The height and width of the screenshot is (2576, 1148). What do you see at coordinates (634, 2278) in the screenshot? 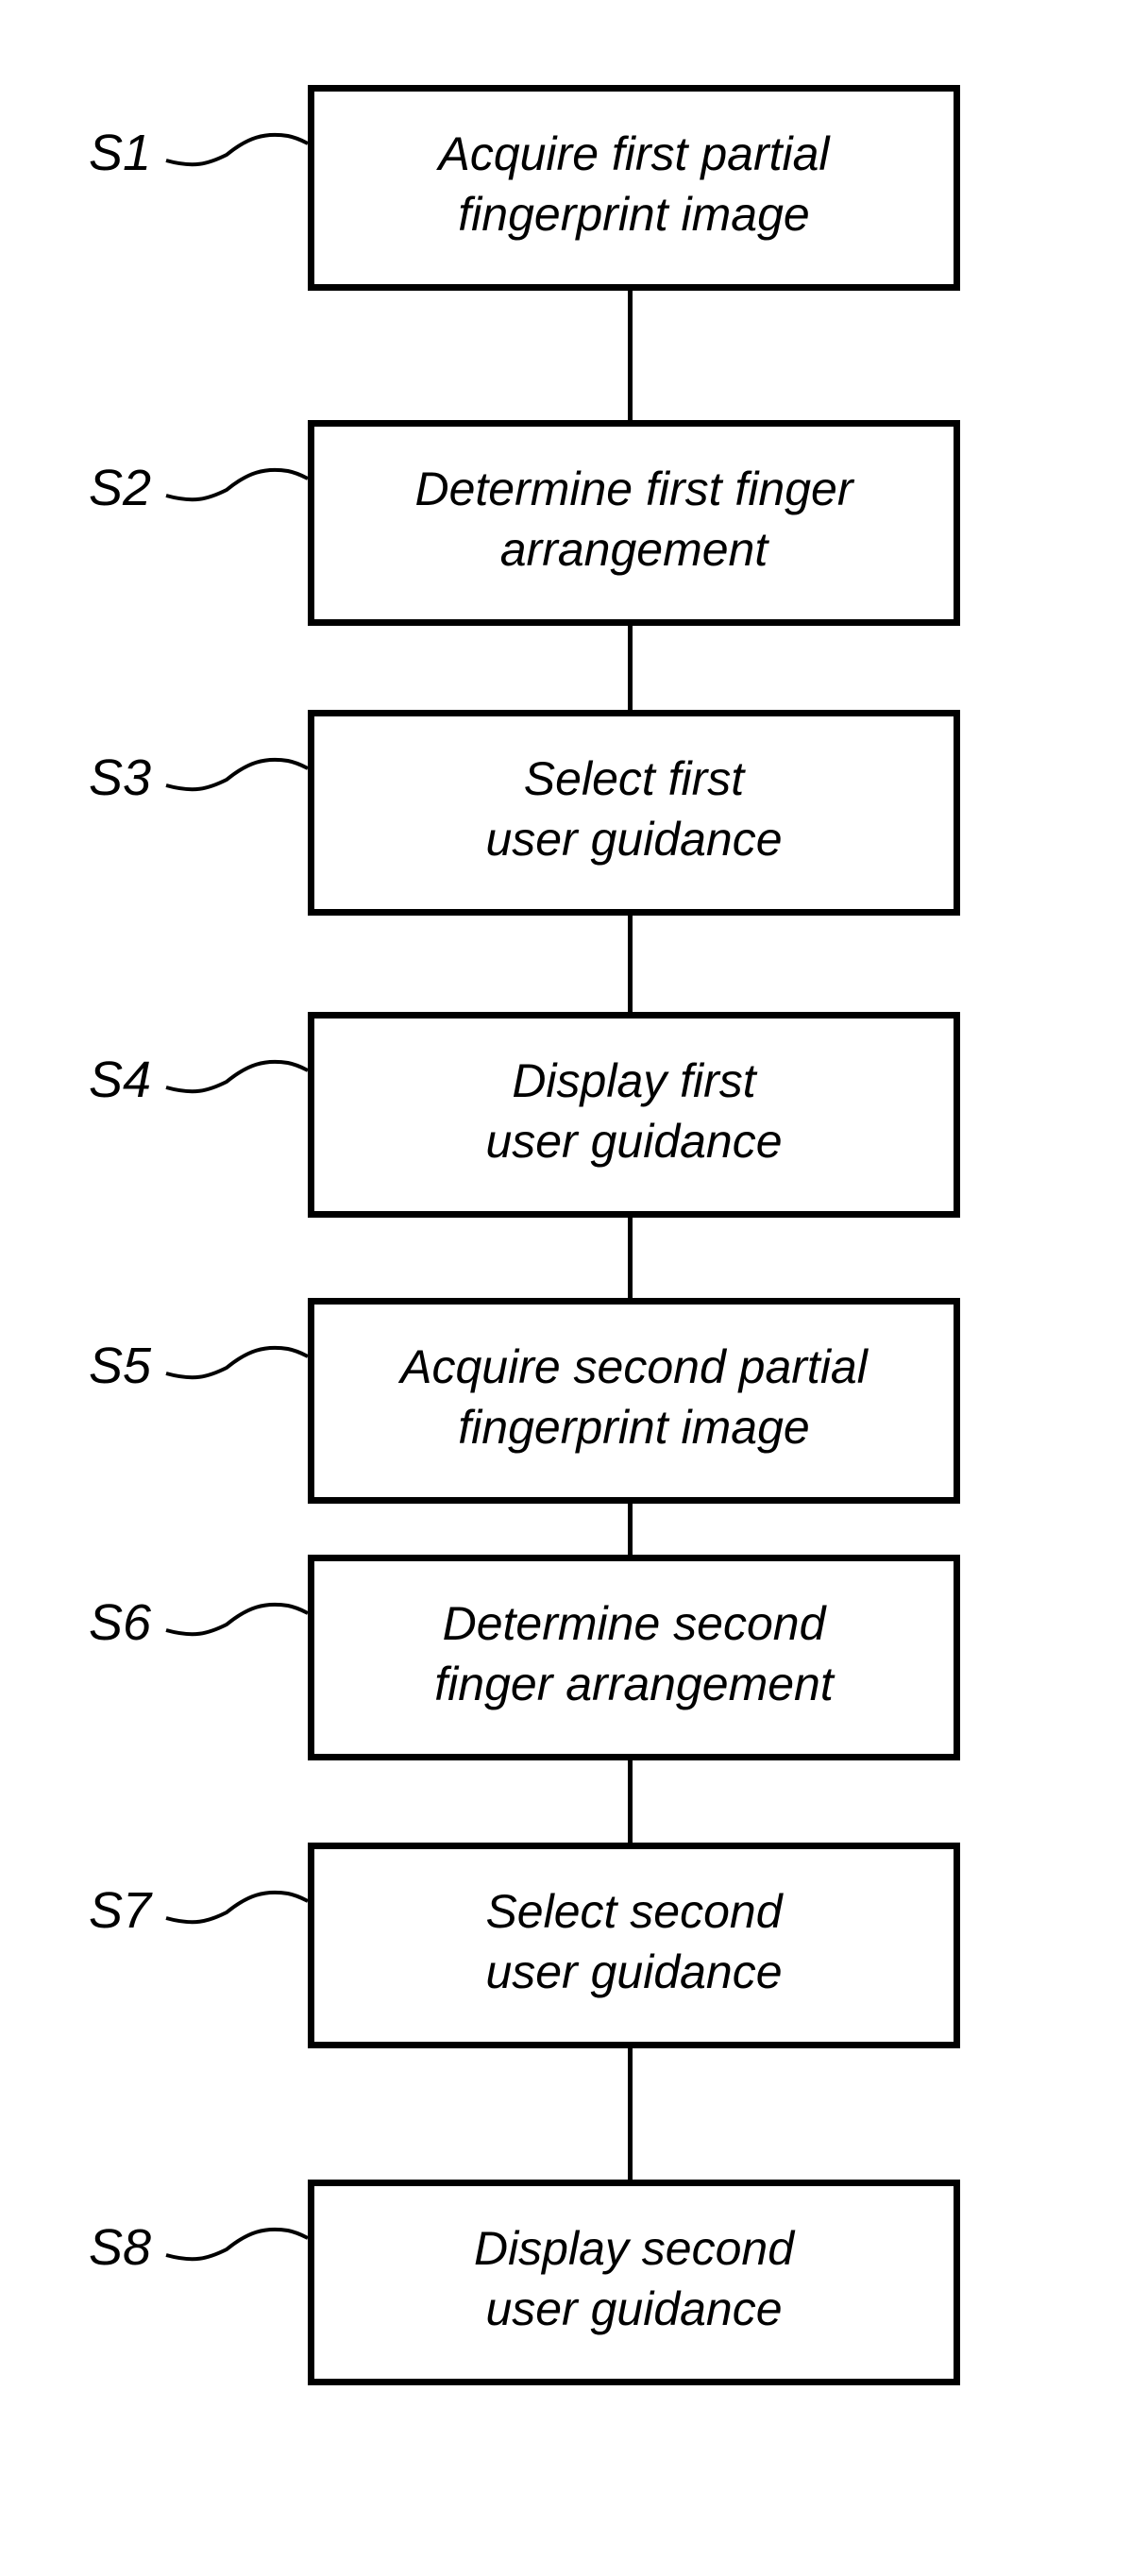
I see `step-text-s8: Display second user guidance` at bounding box center [634, 2278].